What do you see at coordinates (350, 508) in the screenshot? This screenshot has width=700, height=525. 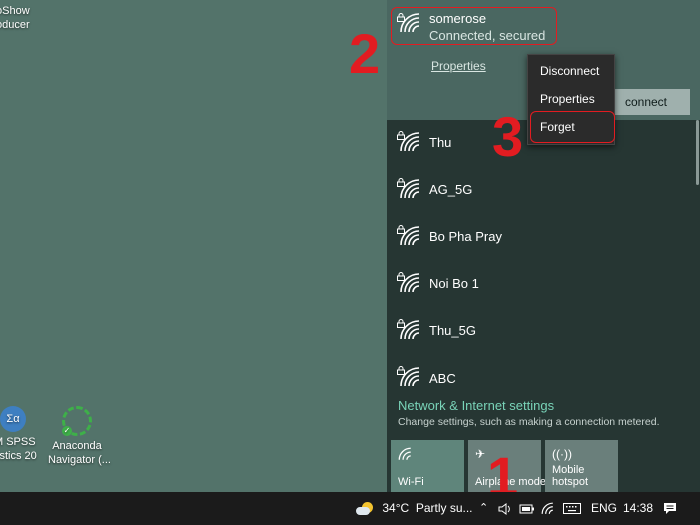 I see `taskbar: 34°C Partly su... ⌃ ENG 14:38` at bounding box center [350, 508].